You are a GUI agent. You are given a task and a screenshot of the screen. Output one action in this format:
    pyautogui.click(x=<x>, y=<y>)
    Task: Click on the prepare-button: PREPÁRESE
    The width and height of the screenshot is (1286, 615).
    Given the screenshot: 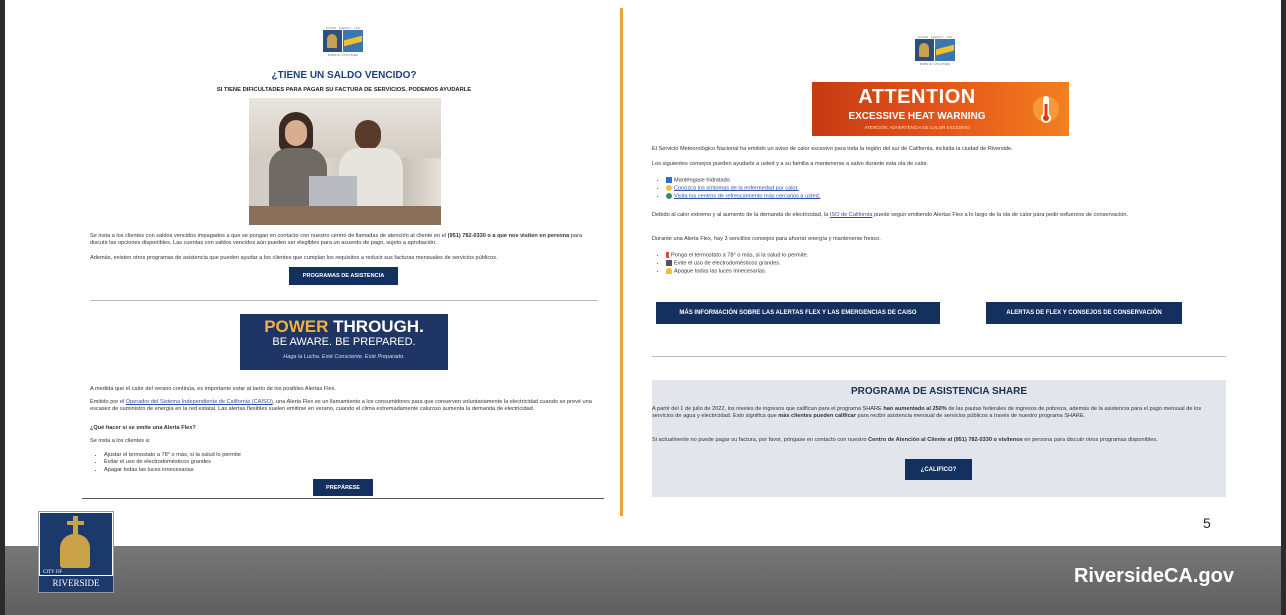 What is the action you would take?
    pyautogui.click(x=343, y=487)
    